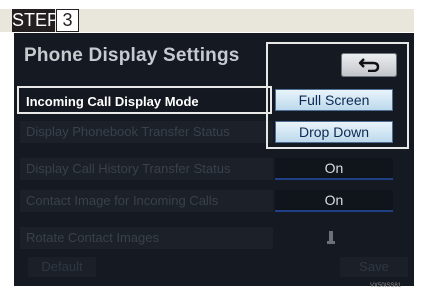  I want to click on drop-down-option: Drop Down, so click(334, 132).